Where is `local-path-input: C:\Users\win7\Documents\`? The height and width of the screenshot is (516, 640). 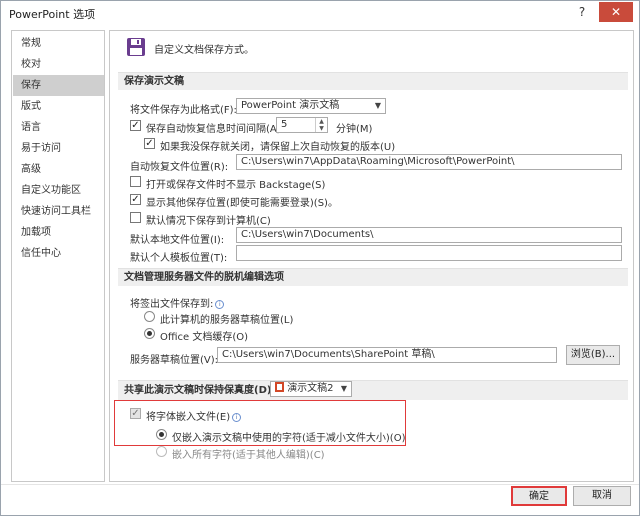
local-path-input: C:\Users\win7\Documents\ is located at coordinates (429, 235).